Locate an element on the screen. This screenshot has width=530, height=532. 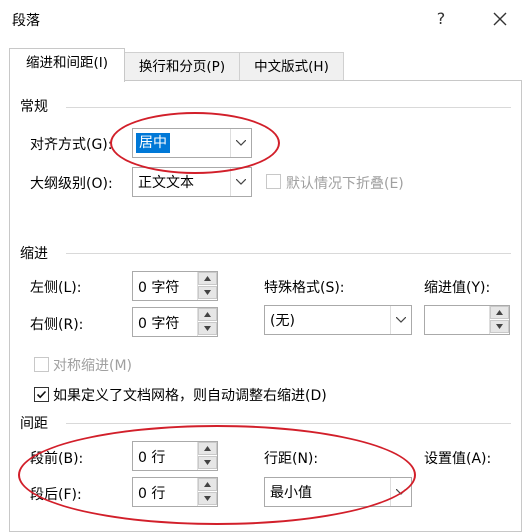
space-after-value: 0 行 is located at coordinates (152, 494).